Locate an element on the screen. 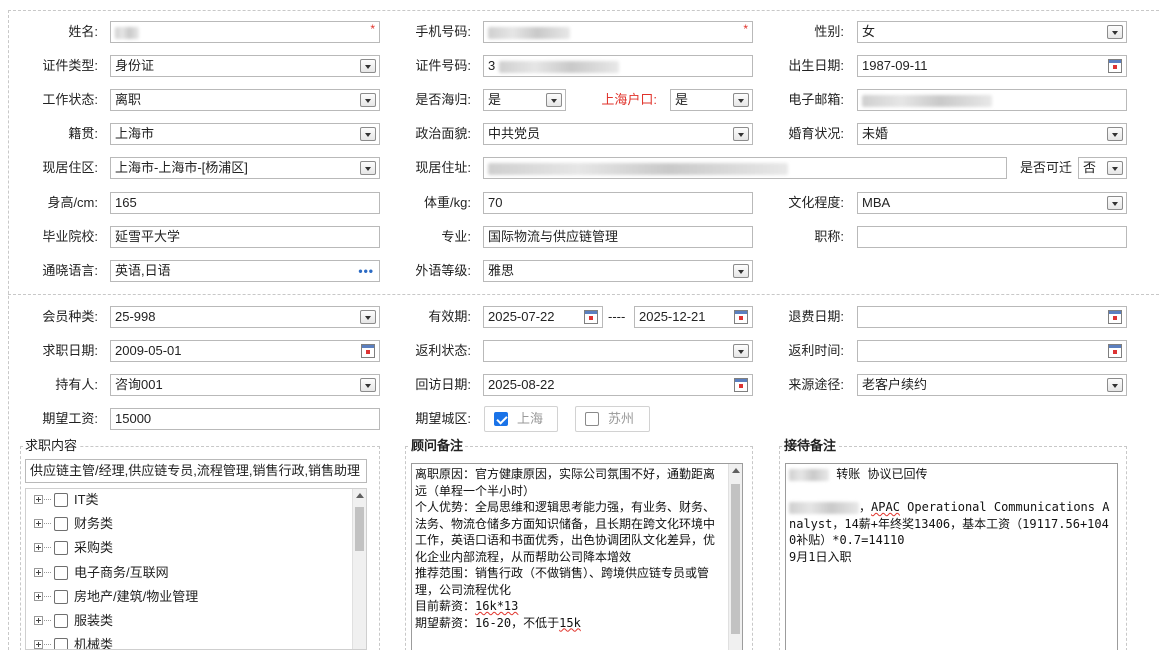  checkbox-checked-icon is located at coordinates (501, 419).